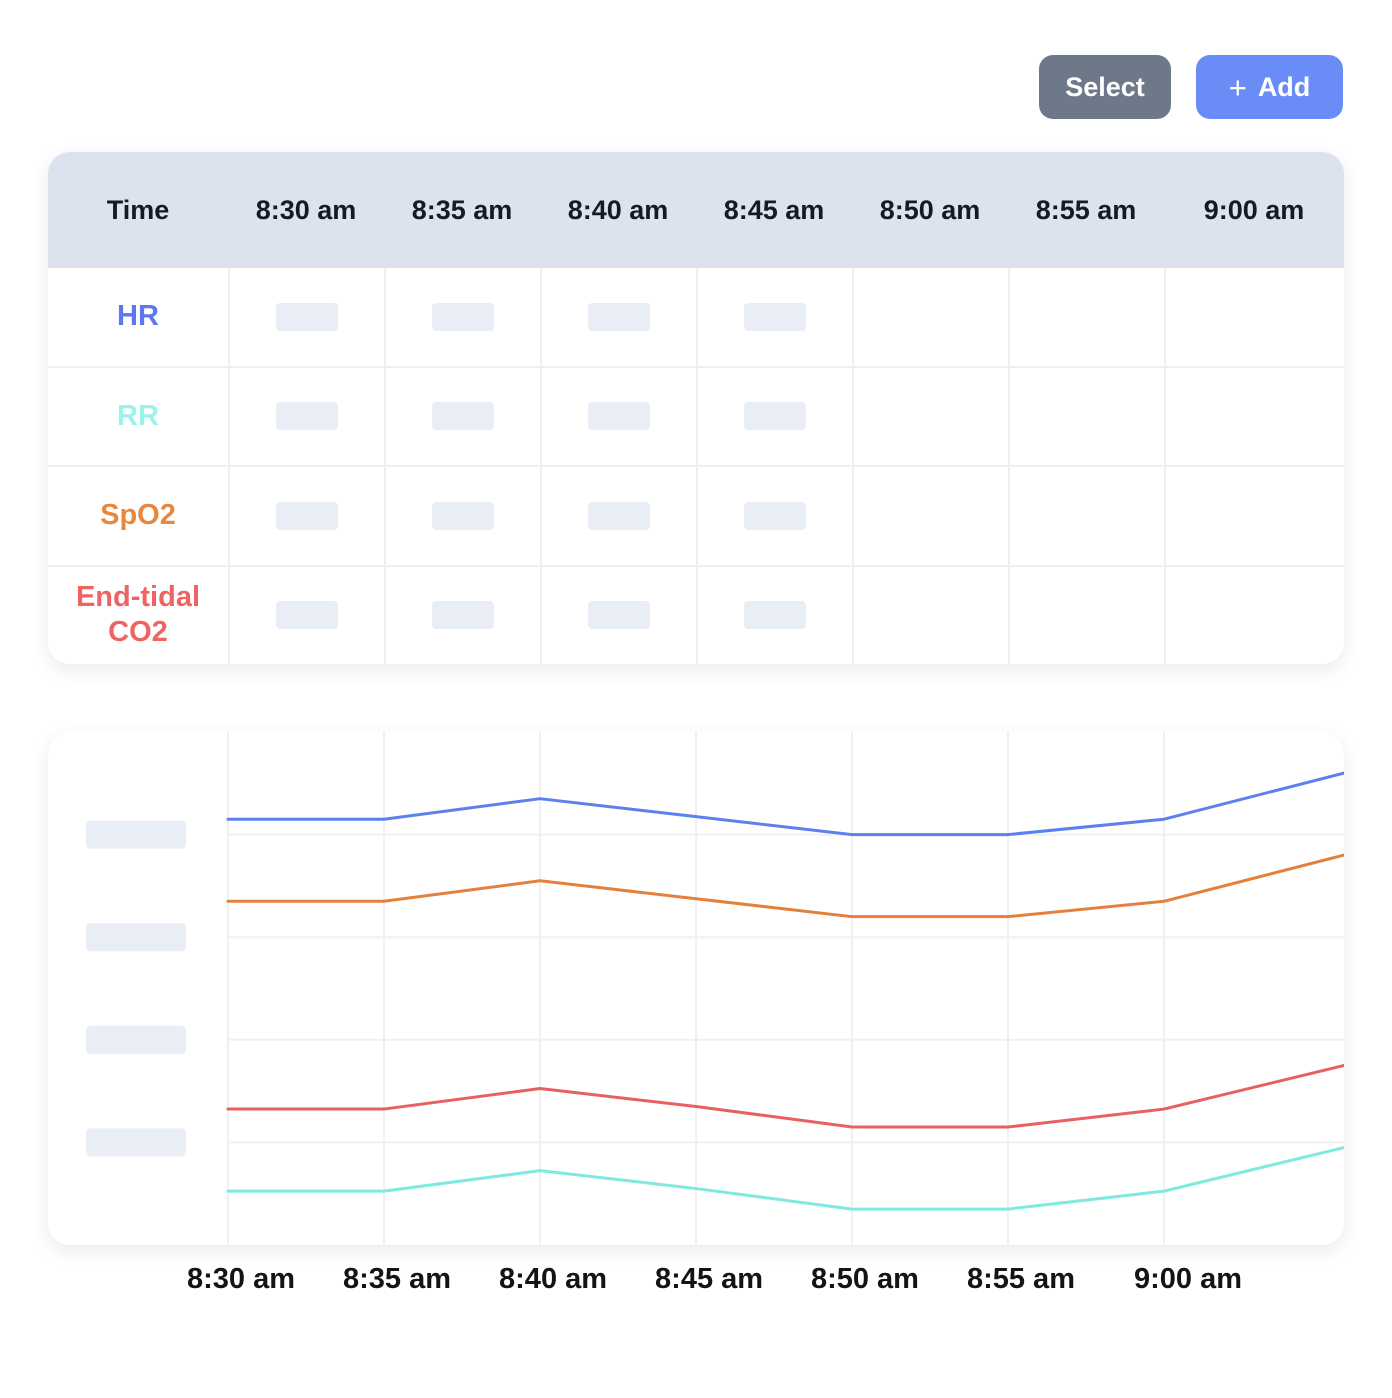 The height and width of the screenshot is (1398, 1392). Describe the element at coordinates (138, 415) in the screenshot. I see `row-label-rr: RR` at that location.